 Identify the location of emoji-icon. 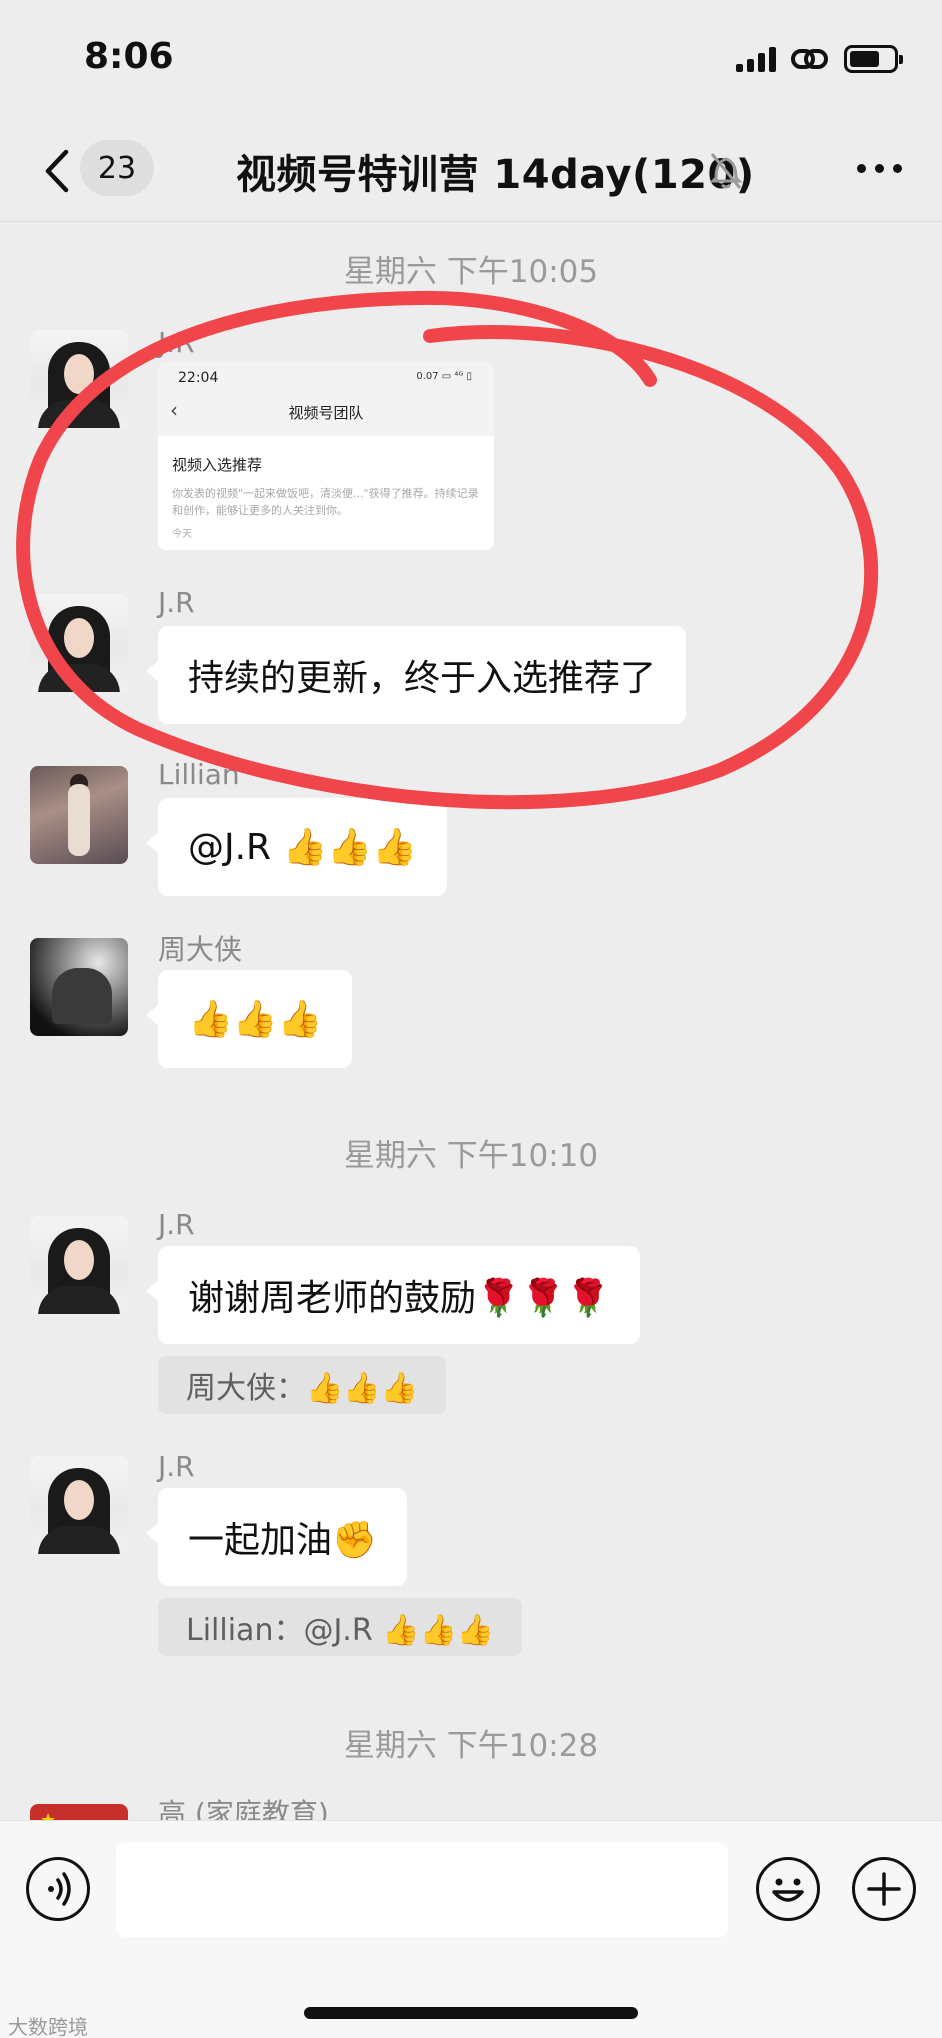
(788, 1889).